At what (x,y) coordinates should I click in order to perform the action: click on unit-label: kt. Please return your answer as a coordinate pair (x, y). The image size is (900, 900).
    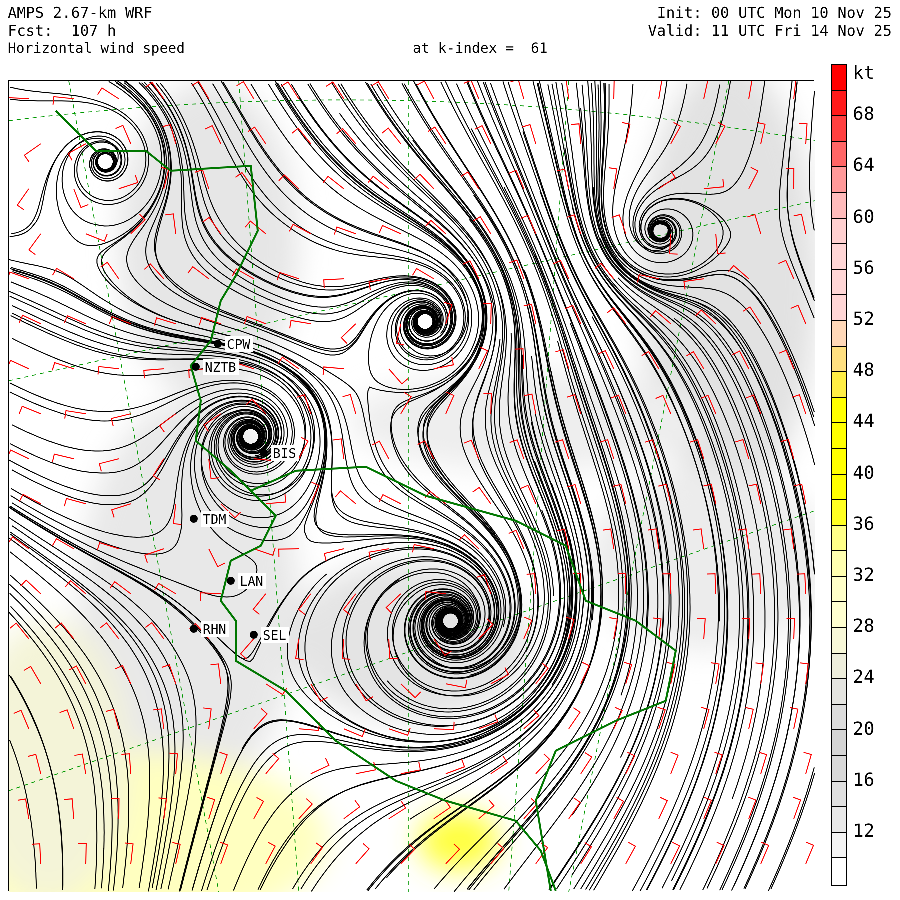
    Looking at the image, I should click on (864, 74).